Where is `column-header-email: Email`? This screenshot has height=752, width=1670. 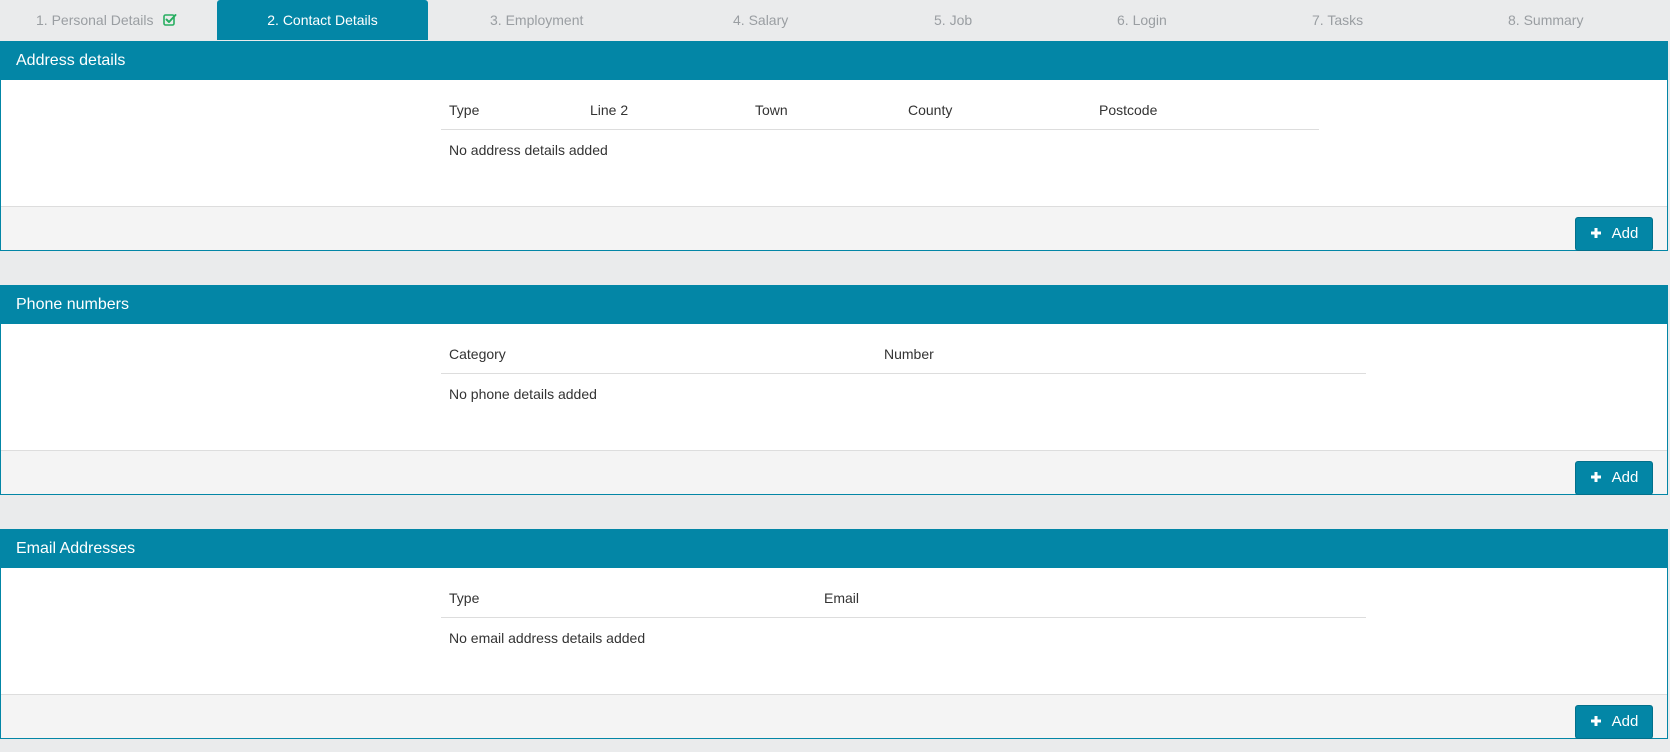
column-header-email: Email is located at coordinates (842, 598).